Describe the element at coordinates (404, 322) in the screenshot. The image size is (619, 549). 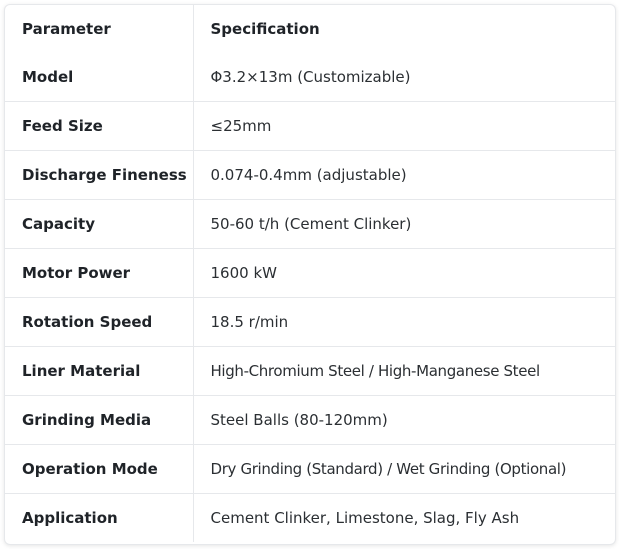
I see `row-specification: 18.5 r/min` at that location.